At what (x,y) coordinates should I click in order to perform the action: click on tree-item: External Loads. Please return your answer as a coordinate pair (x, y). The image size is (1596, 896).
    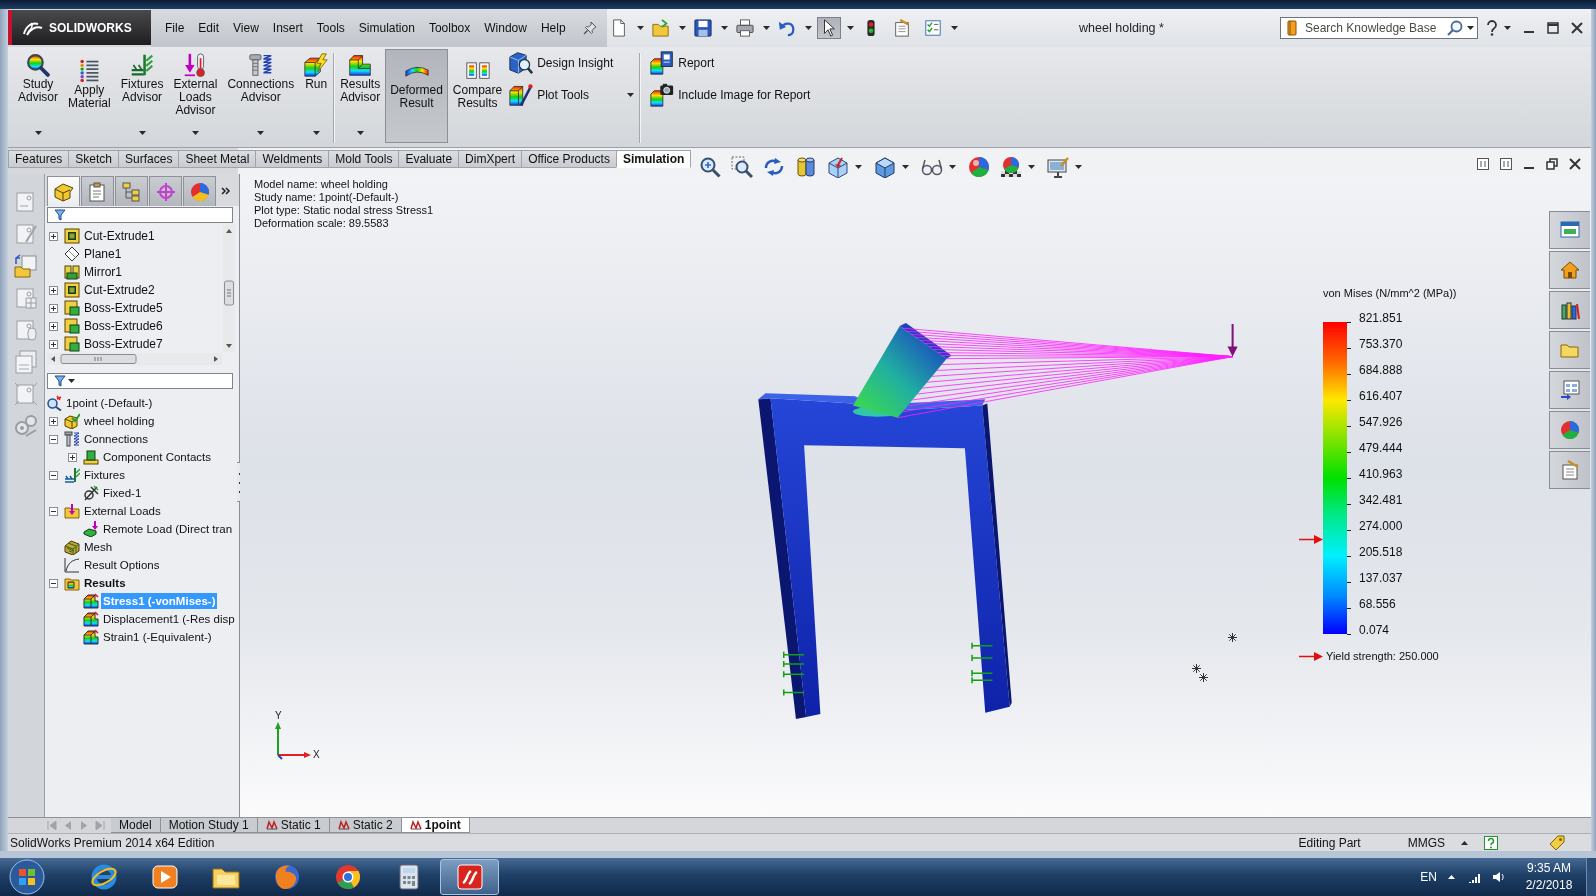
    Looking at the image, I should click on (122, 511).